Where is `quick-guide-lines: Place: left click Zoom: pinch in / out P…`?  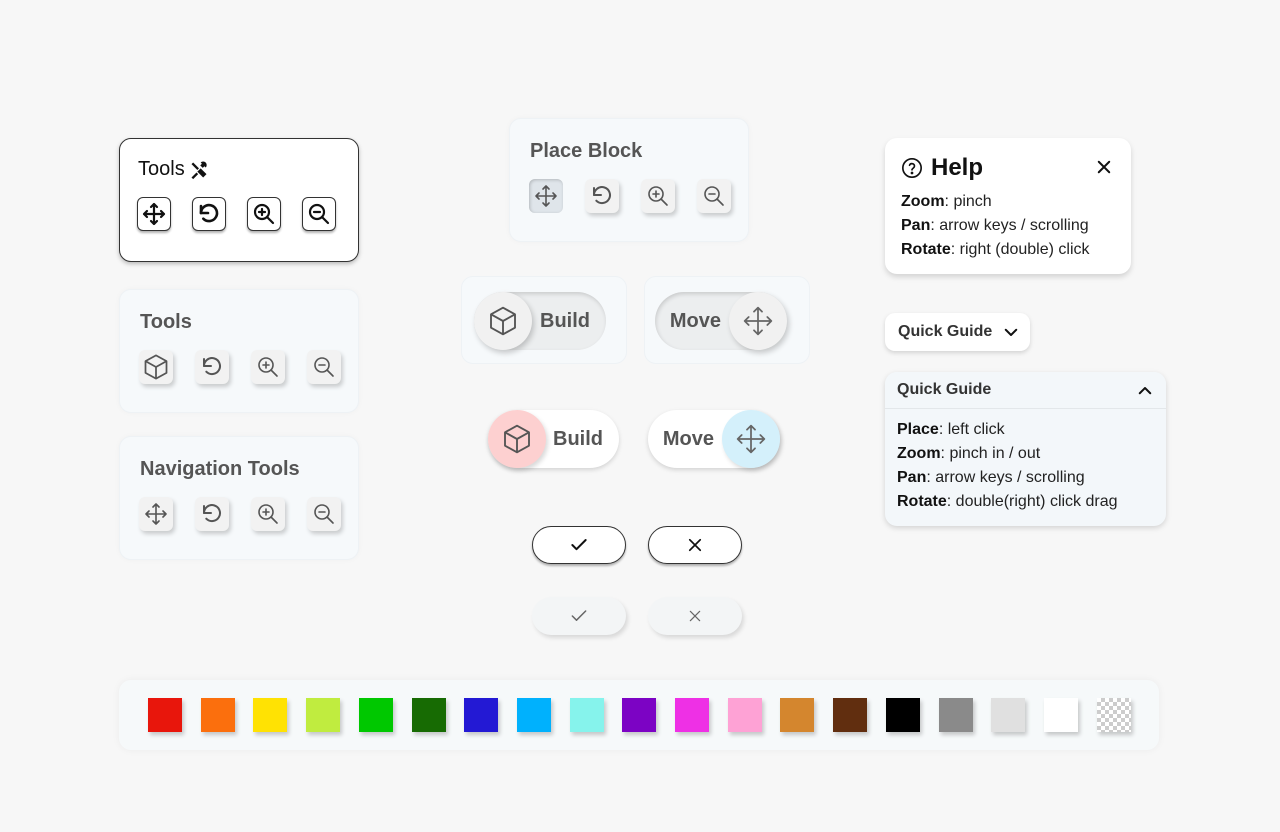 quick-guide-lines: Place: left click Zoom: pinch in / out P… is located at coordinates (1007, 466).